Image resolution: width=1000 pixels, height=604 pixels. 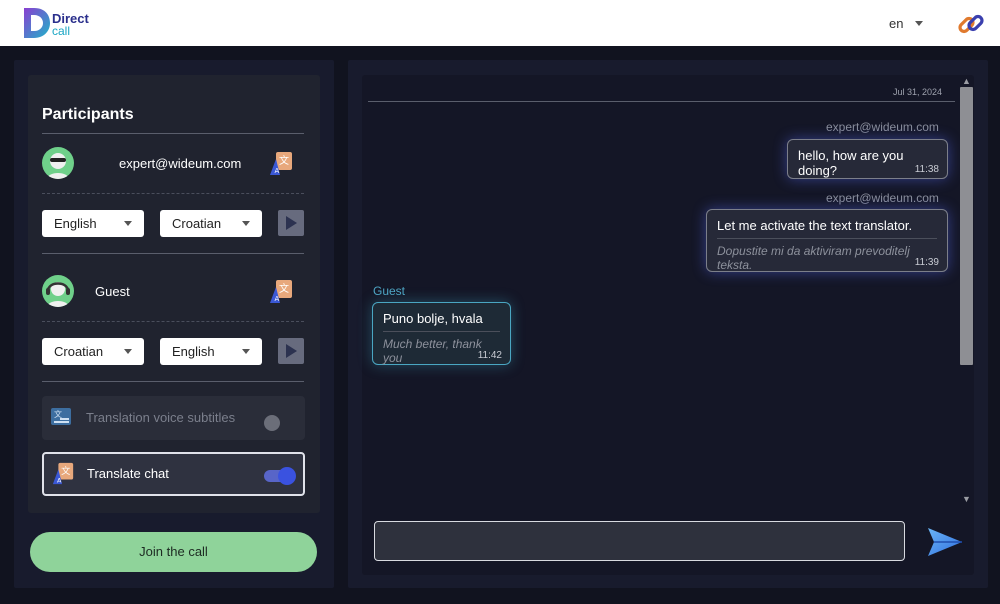 What do you see at coordinates (173, 552) in the screenshot?
I see `join-call-button: Join the call` at bounding box center [173, 552].